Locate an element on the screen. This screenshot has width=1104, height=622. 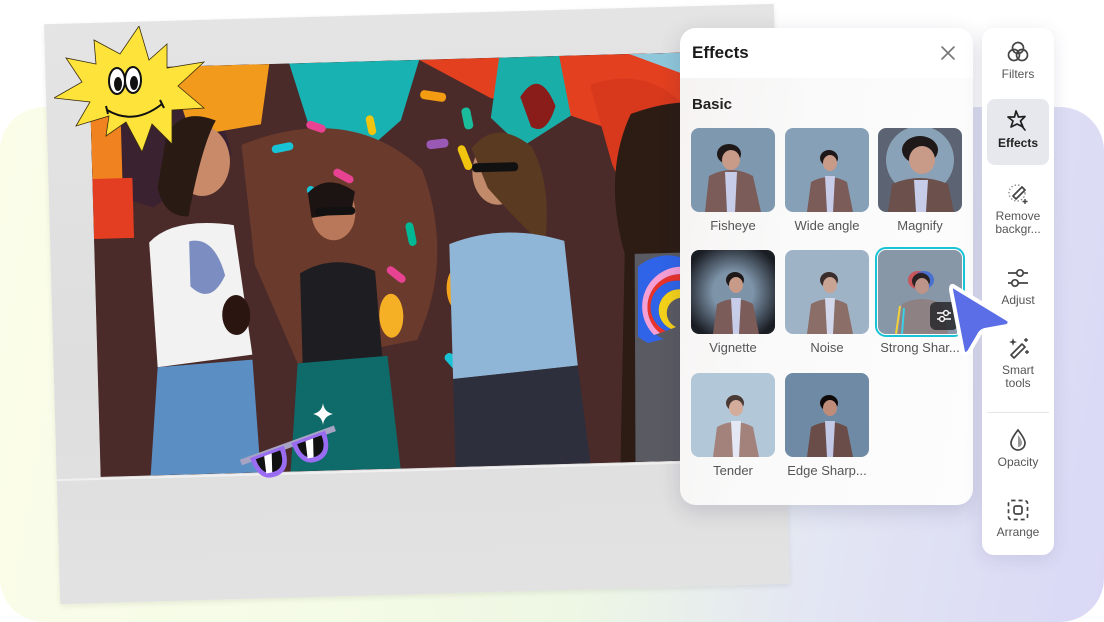
magic-eraser-icon is located at coordinates (1018, 194).